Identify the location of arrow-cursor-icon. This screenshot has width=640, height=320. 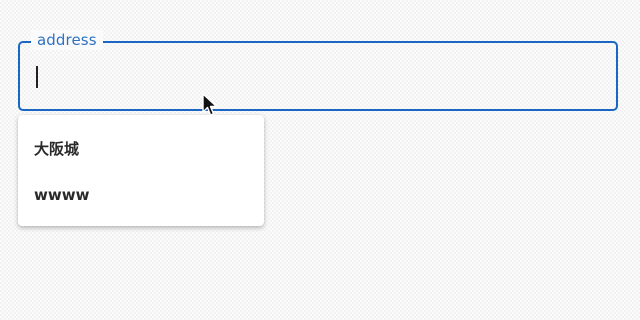
(210, 104).